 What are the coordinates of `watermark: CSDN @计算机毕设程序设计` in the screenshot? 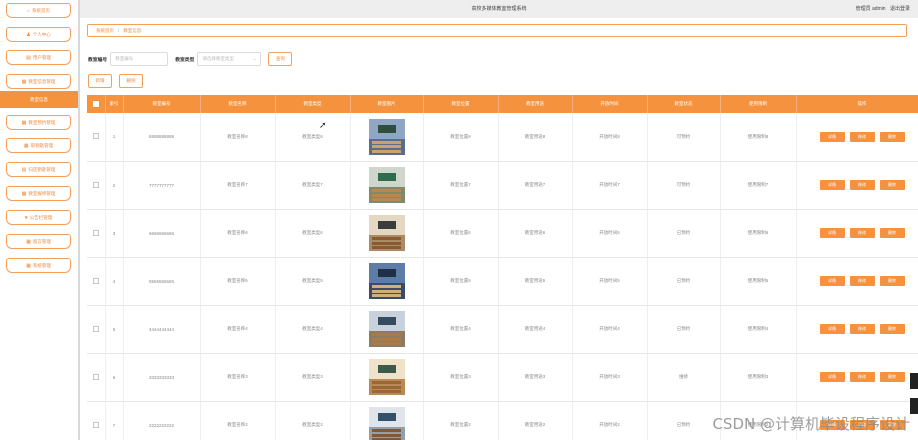 It's located at (811, 424).